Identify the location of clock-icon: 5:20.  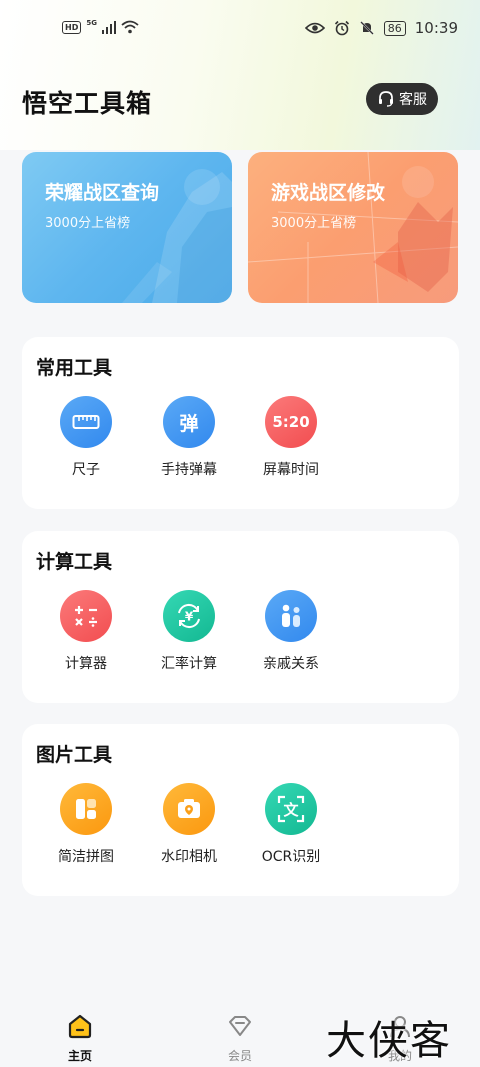
(291, 422).